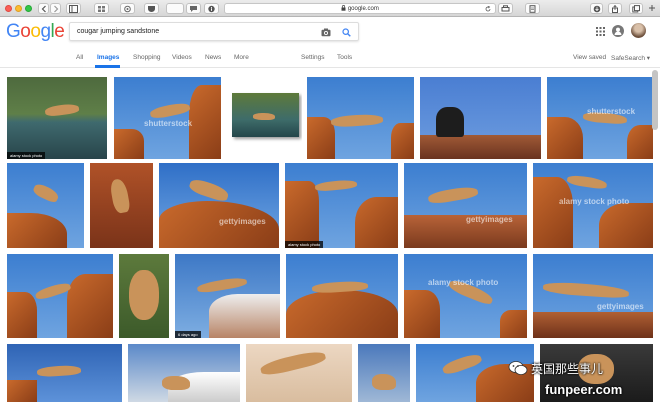 Image resolution: width=660 pixels, height=402 pixels. I want to click on extensions-button, so click(127, 8).